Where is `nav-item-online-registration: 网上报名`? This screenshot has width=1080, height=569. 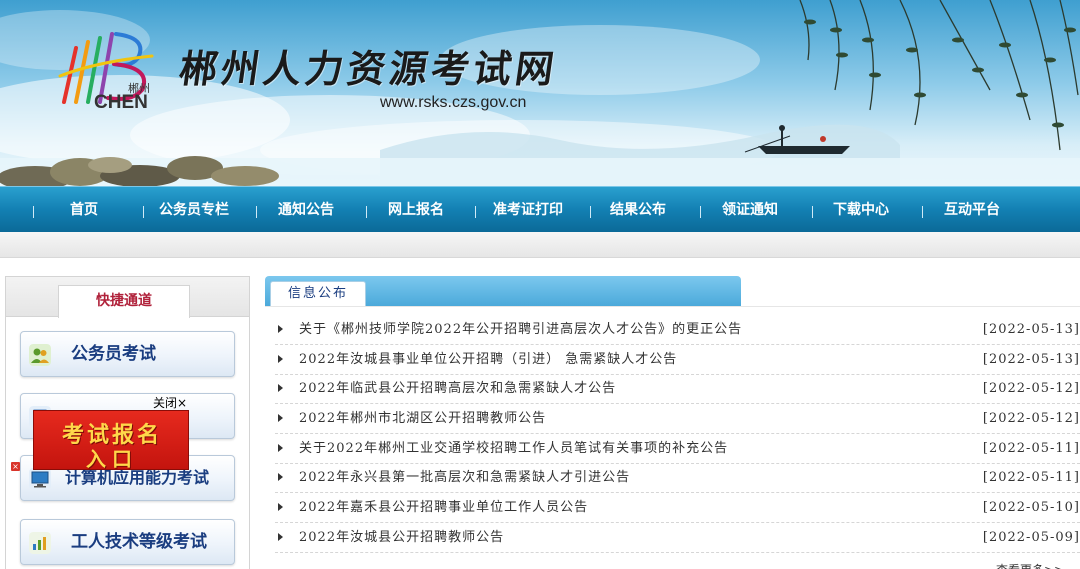
nav-item-online-registration: 网上报名 is located at coordinates (416, 210).